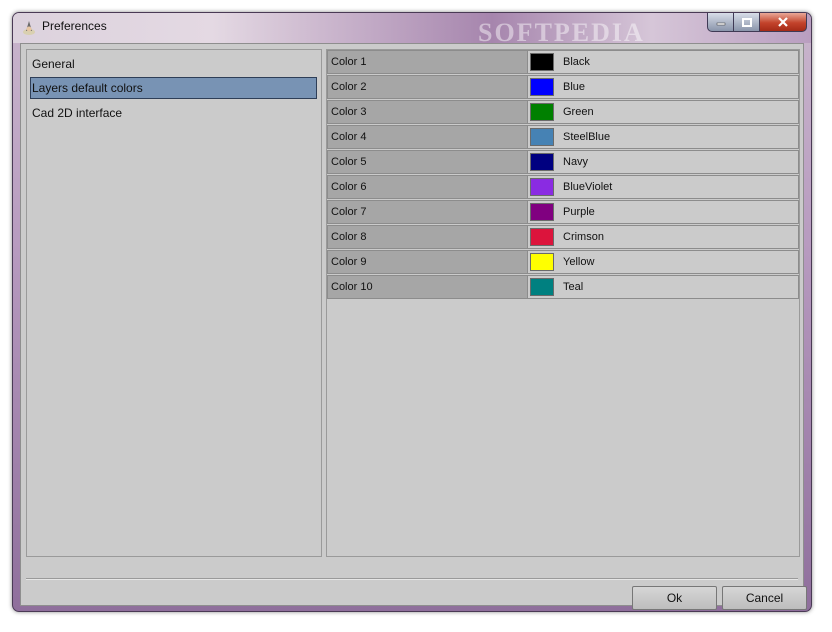  Describe the element at coordinates (663, 62) in the screenshot. I see `color-value-cell: Black` at that location.